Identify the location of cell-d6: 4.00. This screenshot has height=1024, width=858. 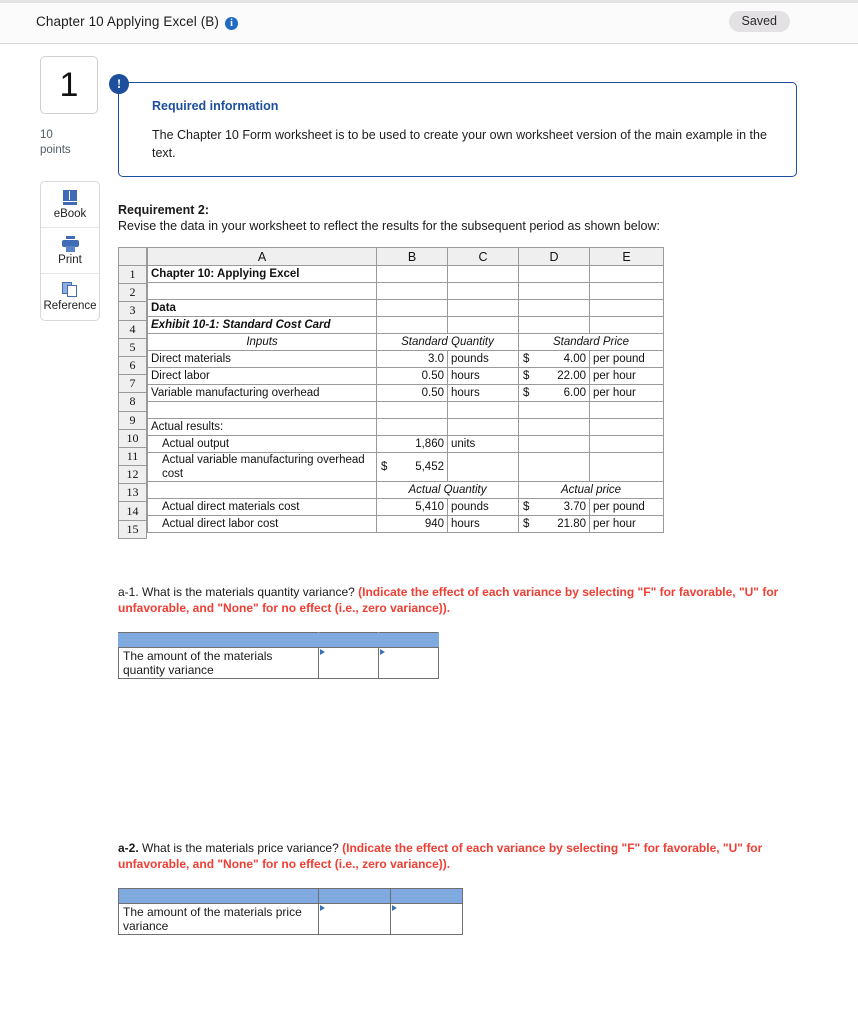
(554, 359).